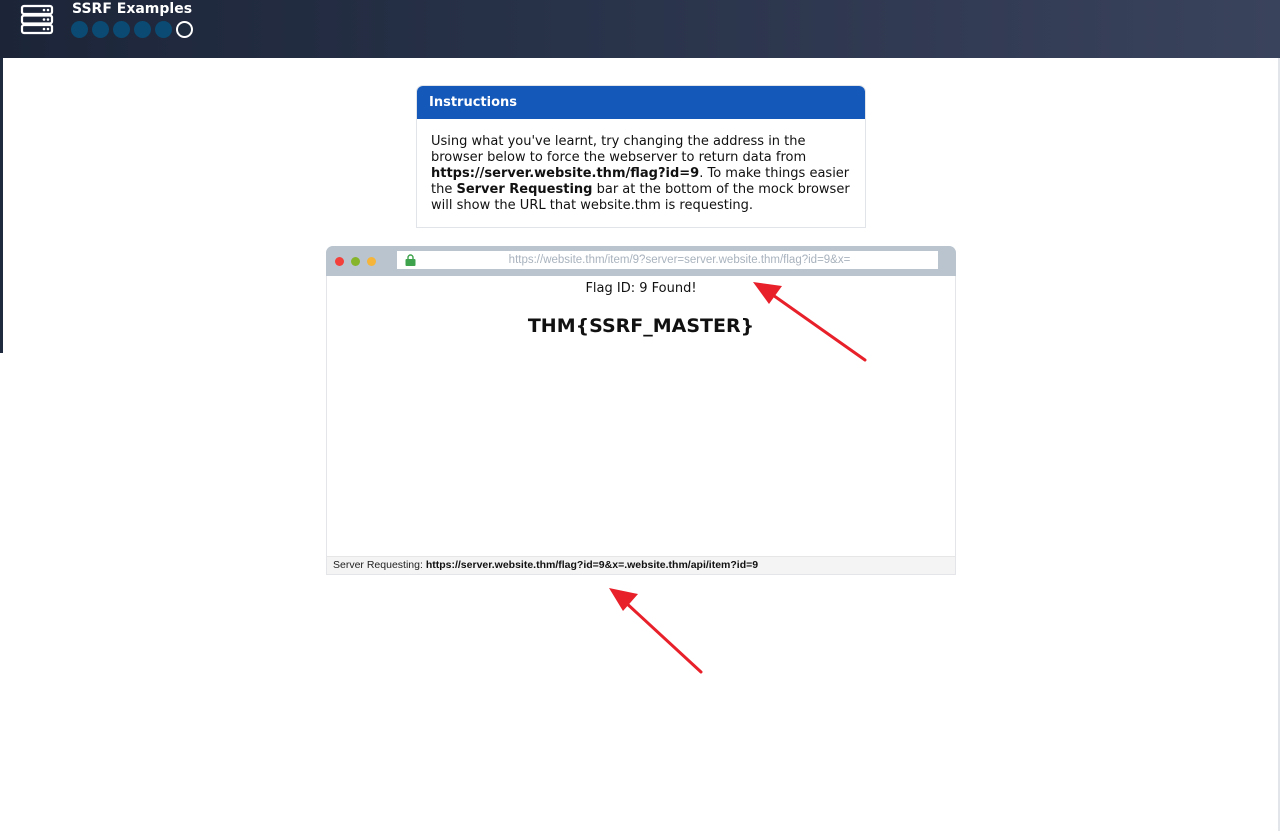 Image resolution: width=1280 pixels, height=831 pixels. Describe the element at coordinates (524, 189) in the screenshot. I see `server-requesting-highlight: Server Requesting` at that location.